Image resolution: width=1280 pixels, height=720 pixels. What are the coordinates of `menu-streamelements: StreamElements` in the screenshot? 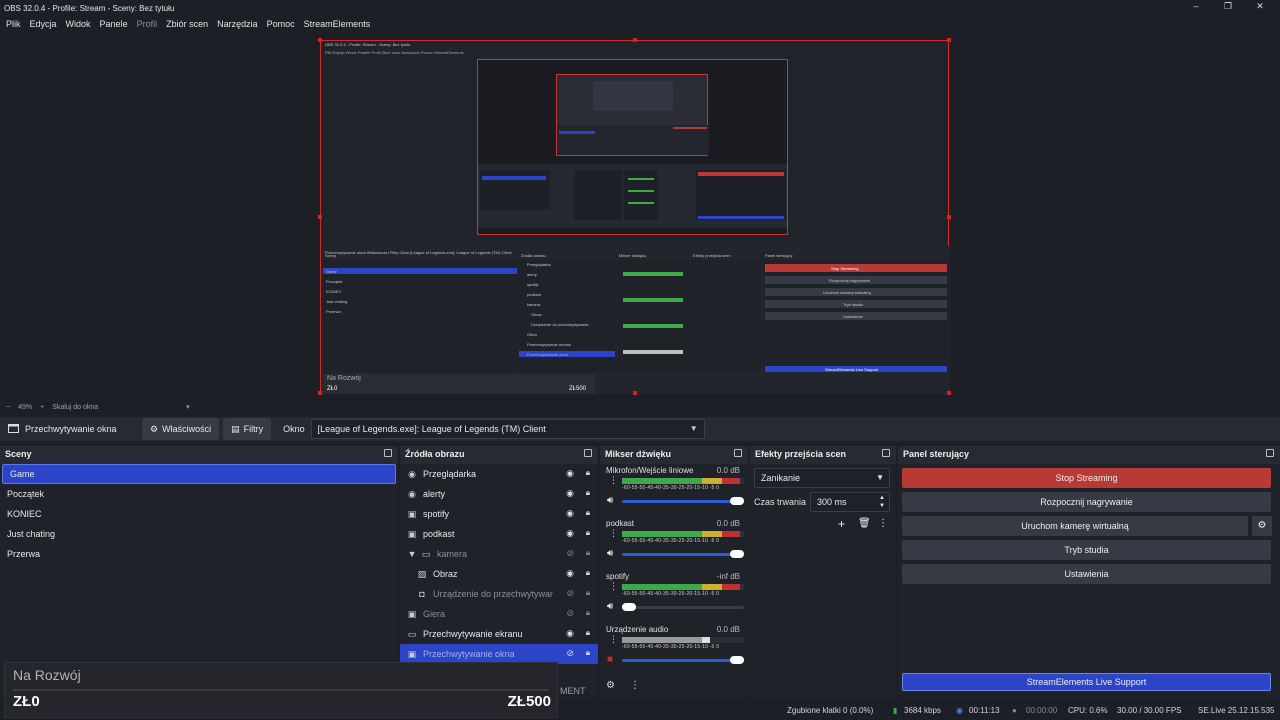 It's located at (337, 24).